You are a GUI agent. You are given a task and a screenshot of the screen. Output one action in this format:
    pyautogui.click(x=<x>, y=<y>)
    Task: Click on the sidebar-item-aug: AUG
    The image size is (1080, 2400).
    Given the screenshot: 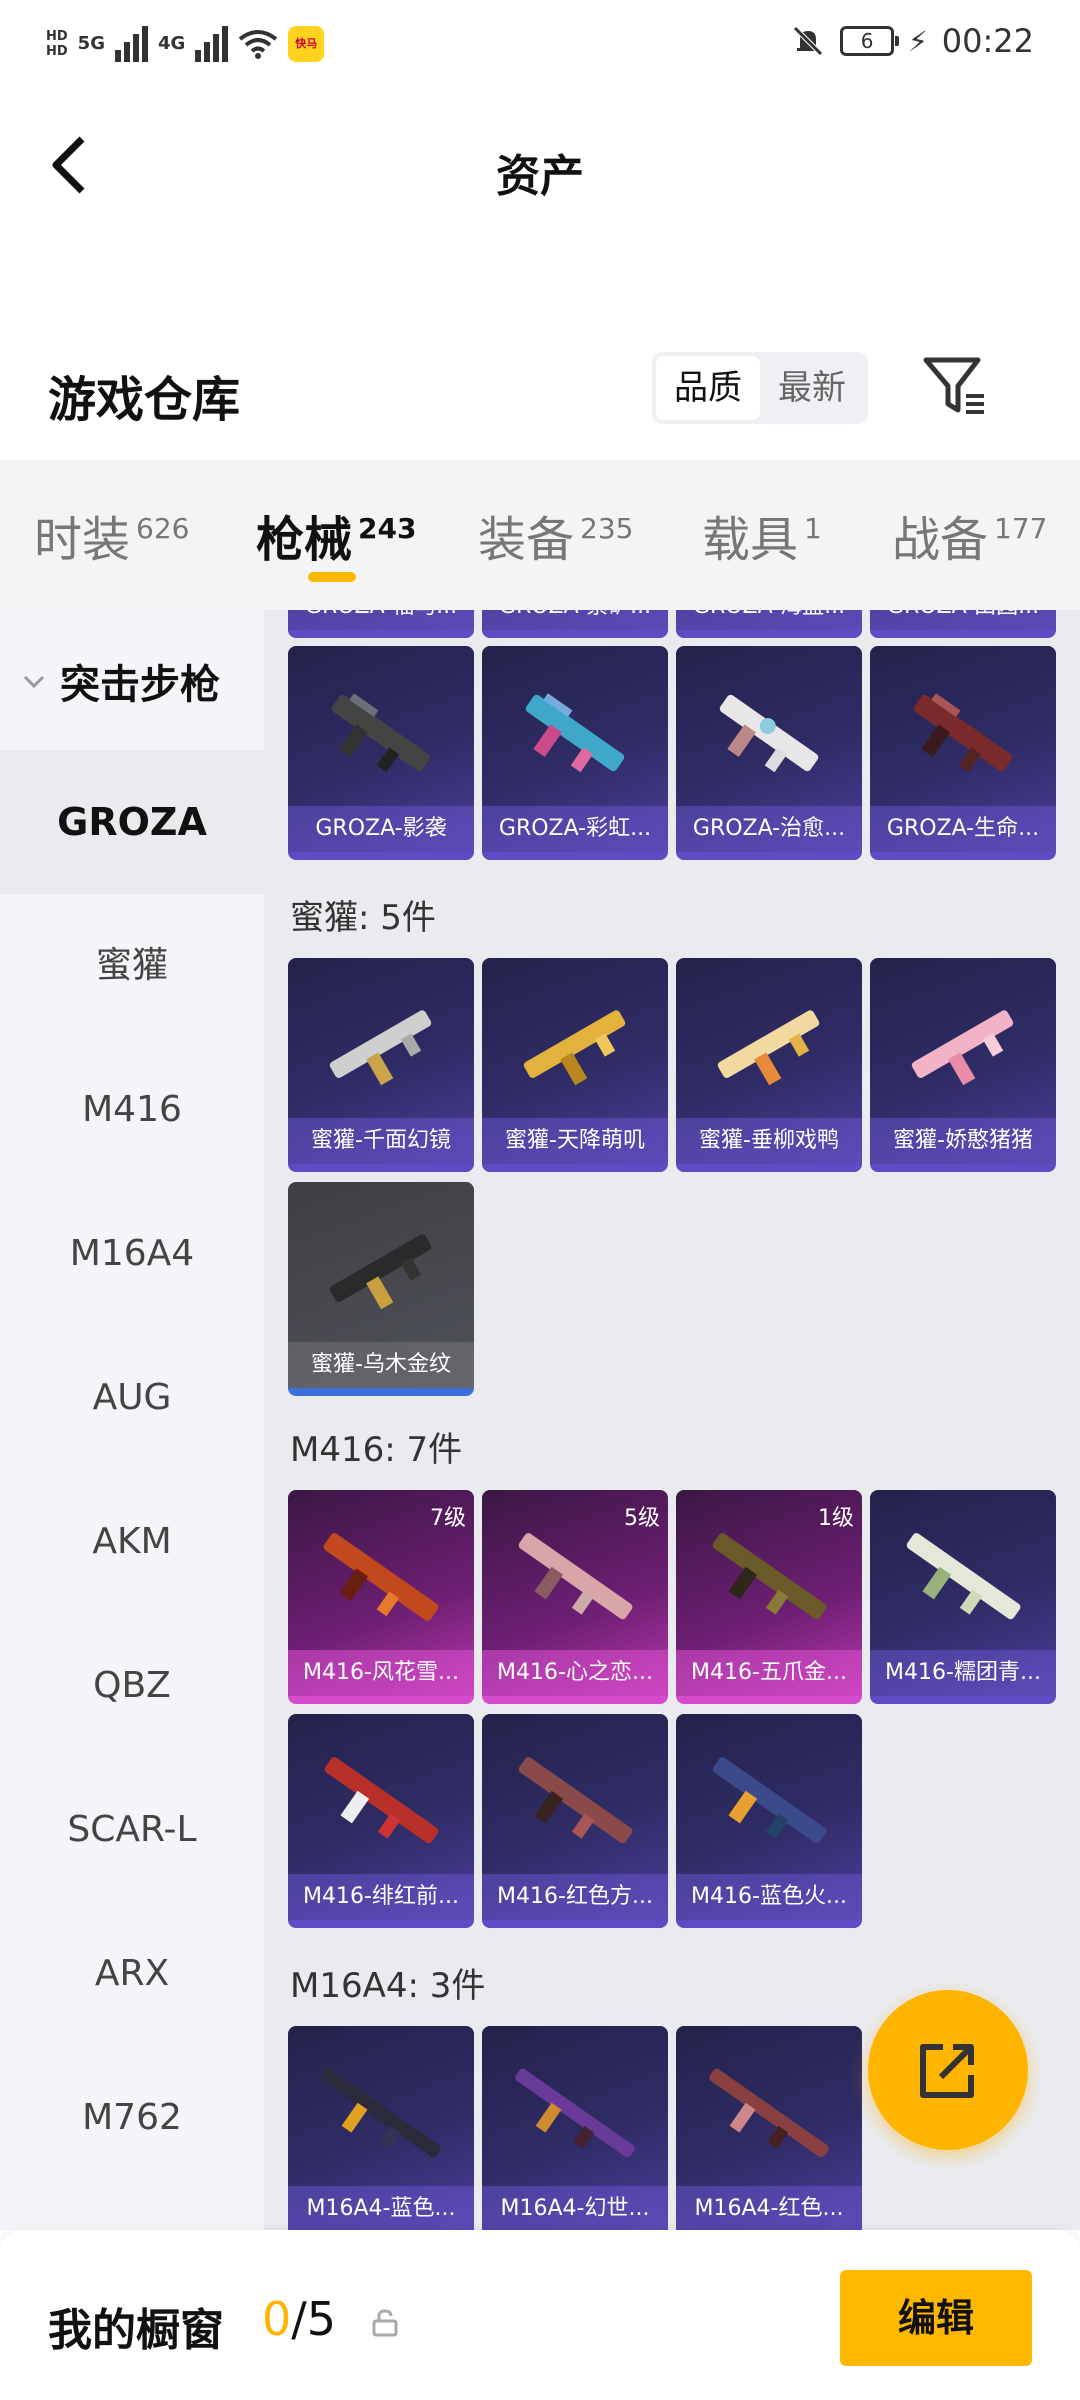 What is the action you would take?
    pyautogui.click(x=132, y=1398)
    